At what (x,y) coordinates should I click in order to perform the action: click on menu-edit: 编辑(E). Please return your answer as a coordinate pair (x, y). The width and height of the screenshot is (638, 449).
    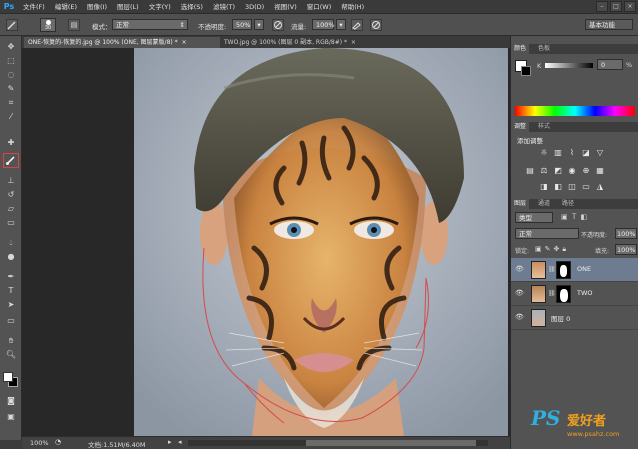
    Looking at the image, I should click on (66, 7).